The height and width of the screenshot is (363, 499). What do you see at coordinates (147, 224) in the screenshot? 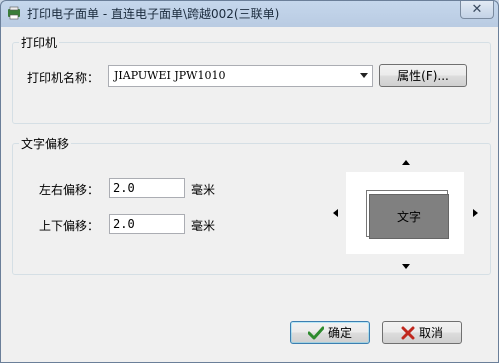
I see `vertical-offset-input: 2.0` at bounding box center [147, 224].